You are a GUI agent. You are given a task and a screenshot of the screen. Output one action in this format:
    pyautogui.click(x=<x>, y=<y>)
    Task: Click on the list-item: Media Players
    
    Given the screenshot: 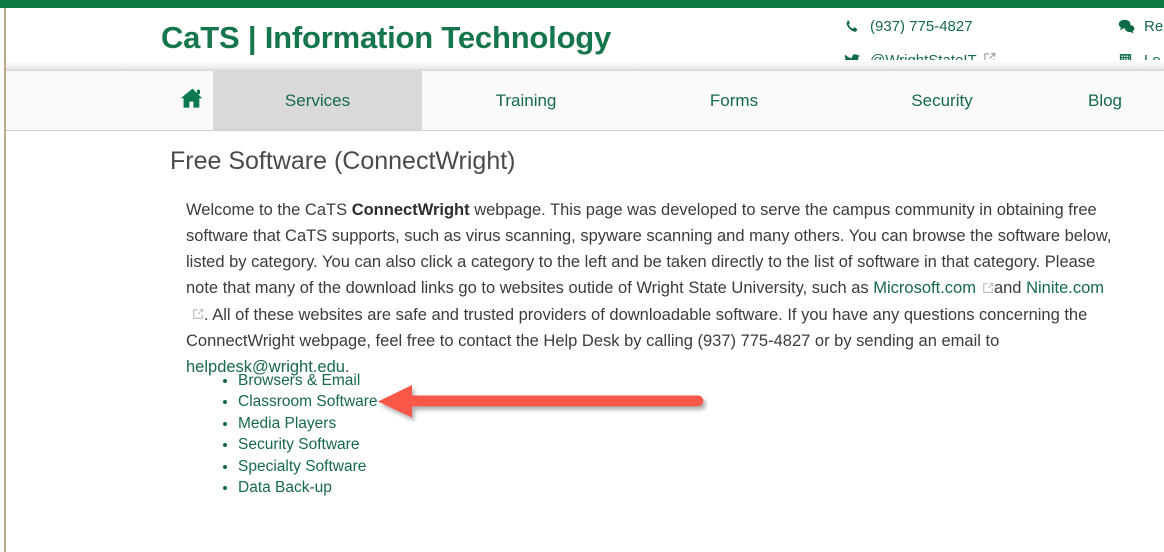 What is the action you would take?
    pyautogui.click(x=308, y=423)
    